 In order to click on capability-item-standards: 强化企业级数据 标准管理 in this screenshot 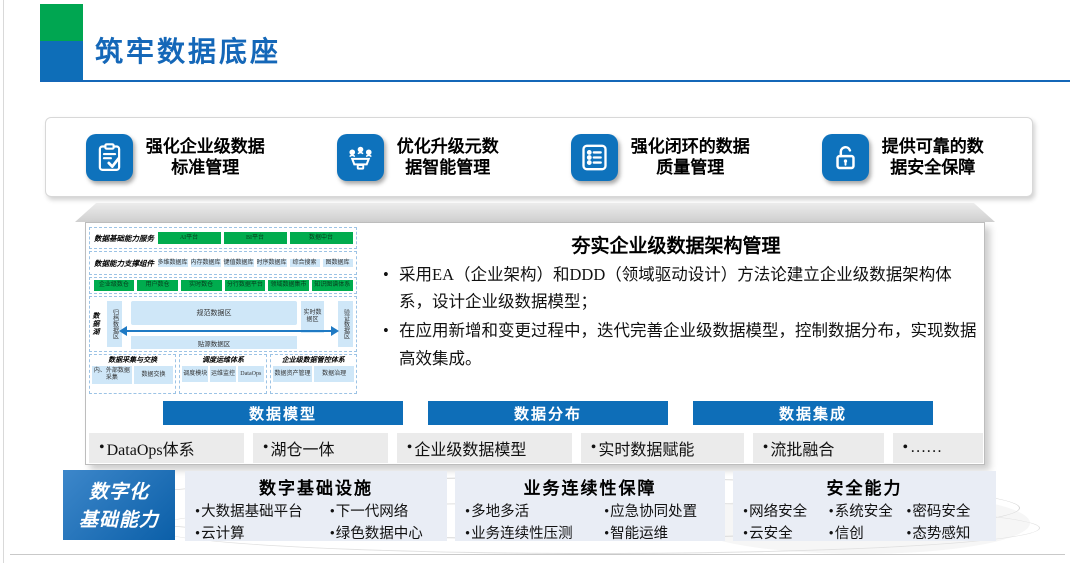, I will do `click(175, 157)`.